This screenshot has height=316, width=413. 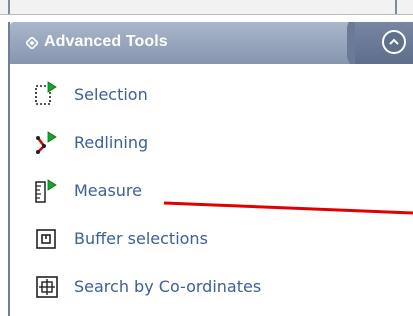 What do you see at coordinates (47, 94) in the screenshot?
I see `selection-icon` at bounding box center [47, 94].